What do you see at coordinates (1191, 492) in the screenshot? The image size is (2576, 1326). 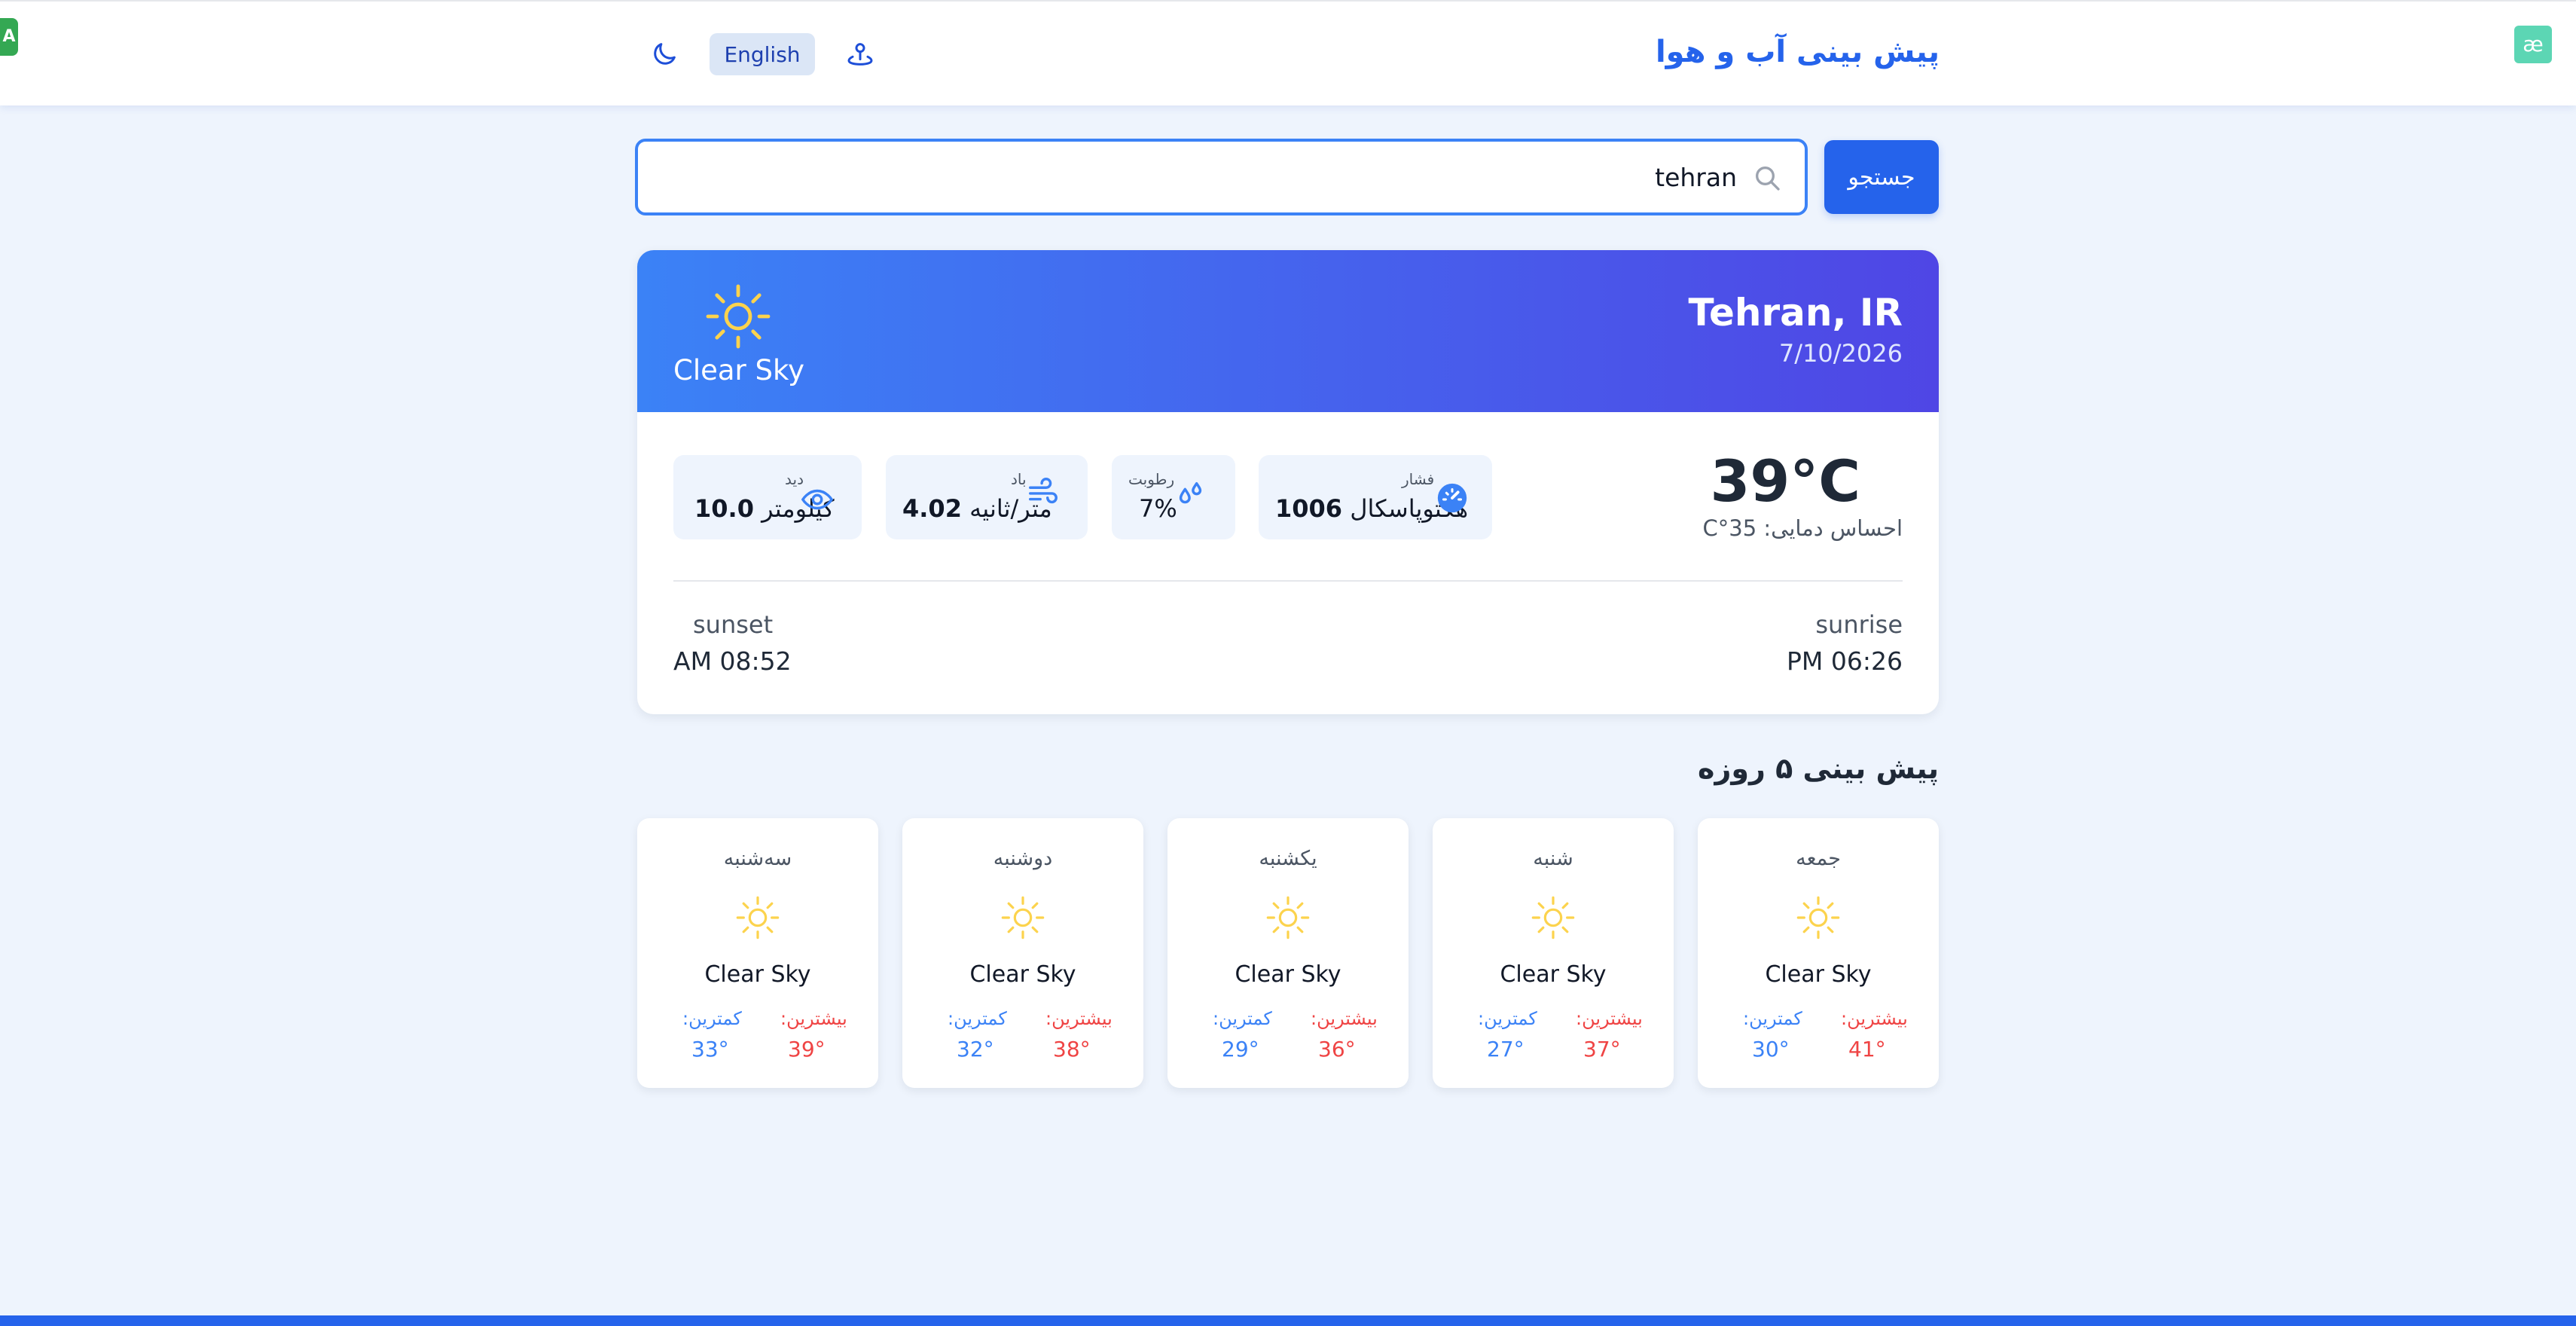 I see `water-drops-icon` at bounding box center [1191, 492].